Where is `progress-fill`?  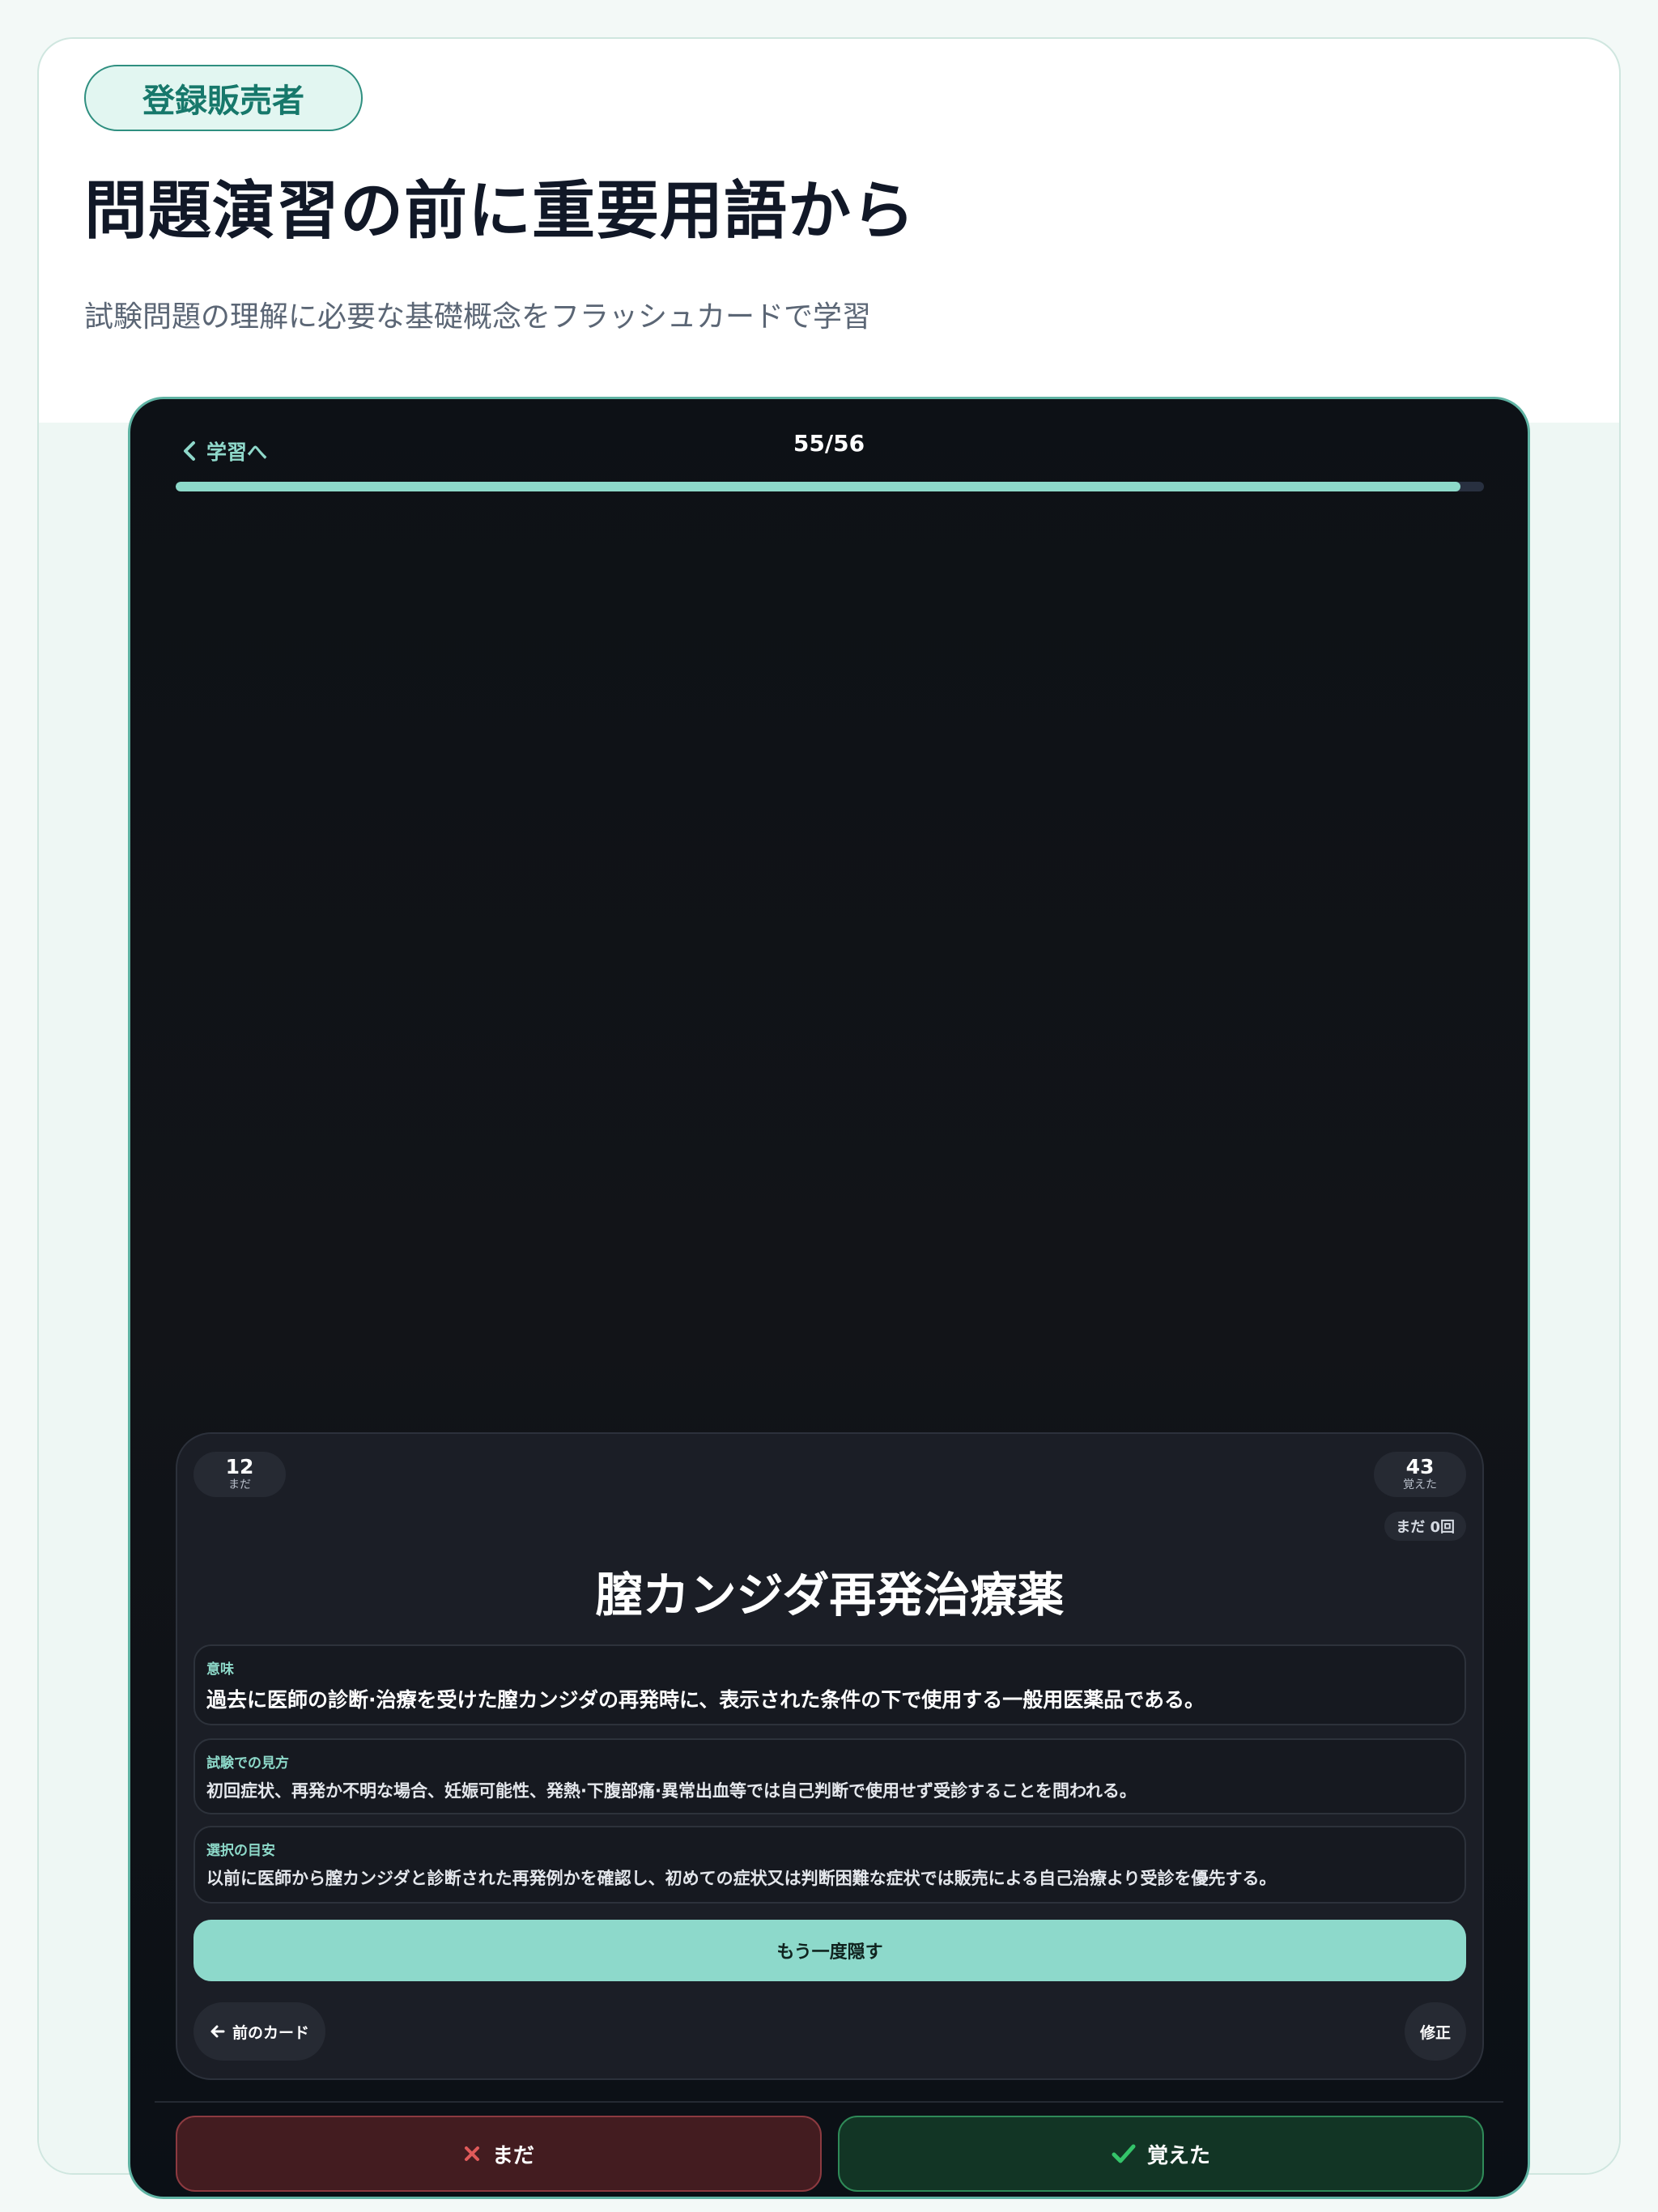
progress-fill is located at coordinates (818, 487).